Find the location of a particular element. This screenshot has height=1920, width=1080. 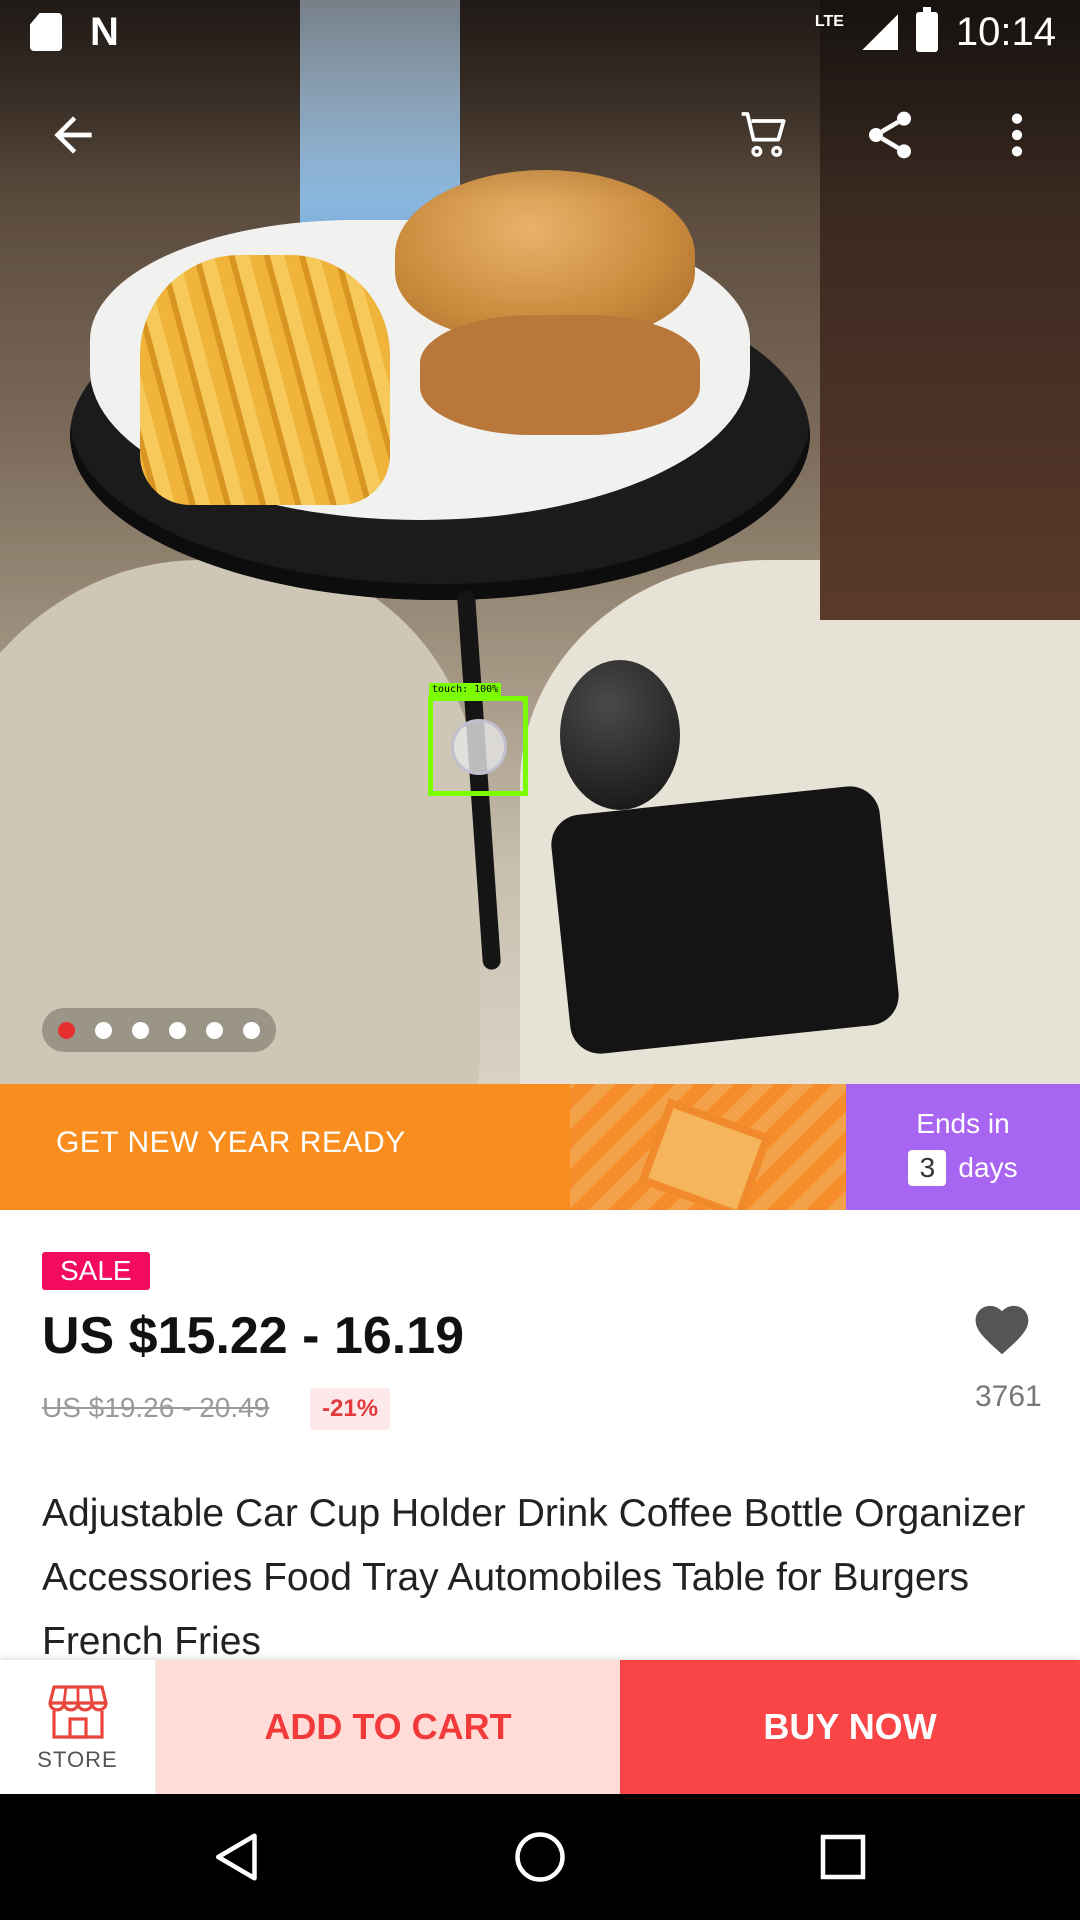

add-to-cart-button: ADD TO CART is located at coordinates (388, 1727).